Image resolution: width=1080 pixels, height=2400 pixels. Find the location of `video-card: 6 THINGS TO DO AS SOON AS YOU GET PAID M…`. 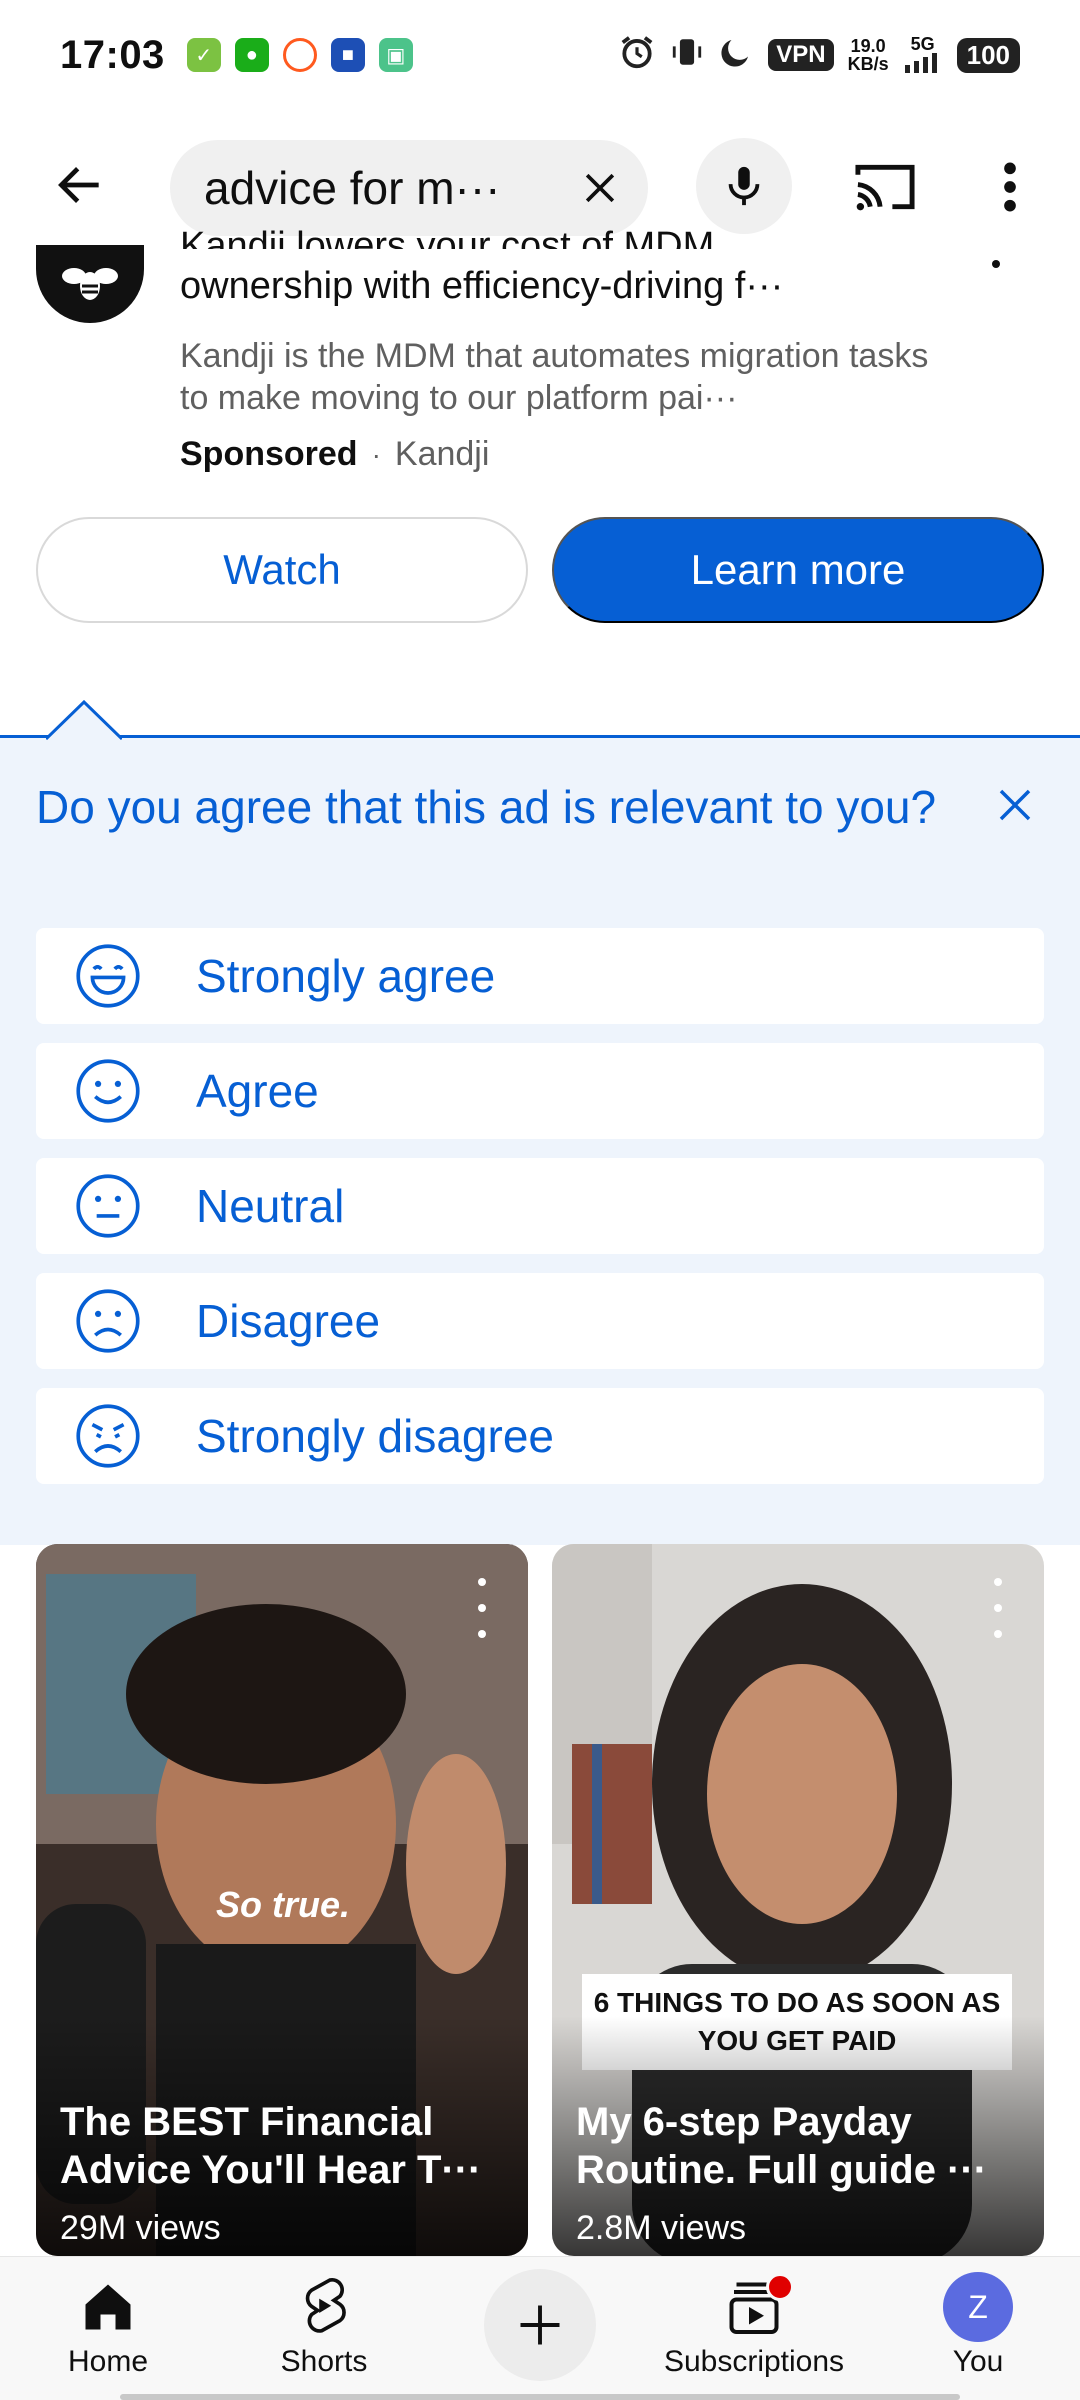

video-card: 6 THINGS TO DO AS SOON AS YOU GET PAID M… is located at coordinates (798, 1900).